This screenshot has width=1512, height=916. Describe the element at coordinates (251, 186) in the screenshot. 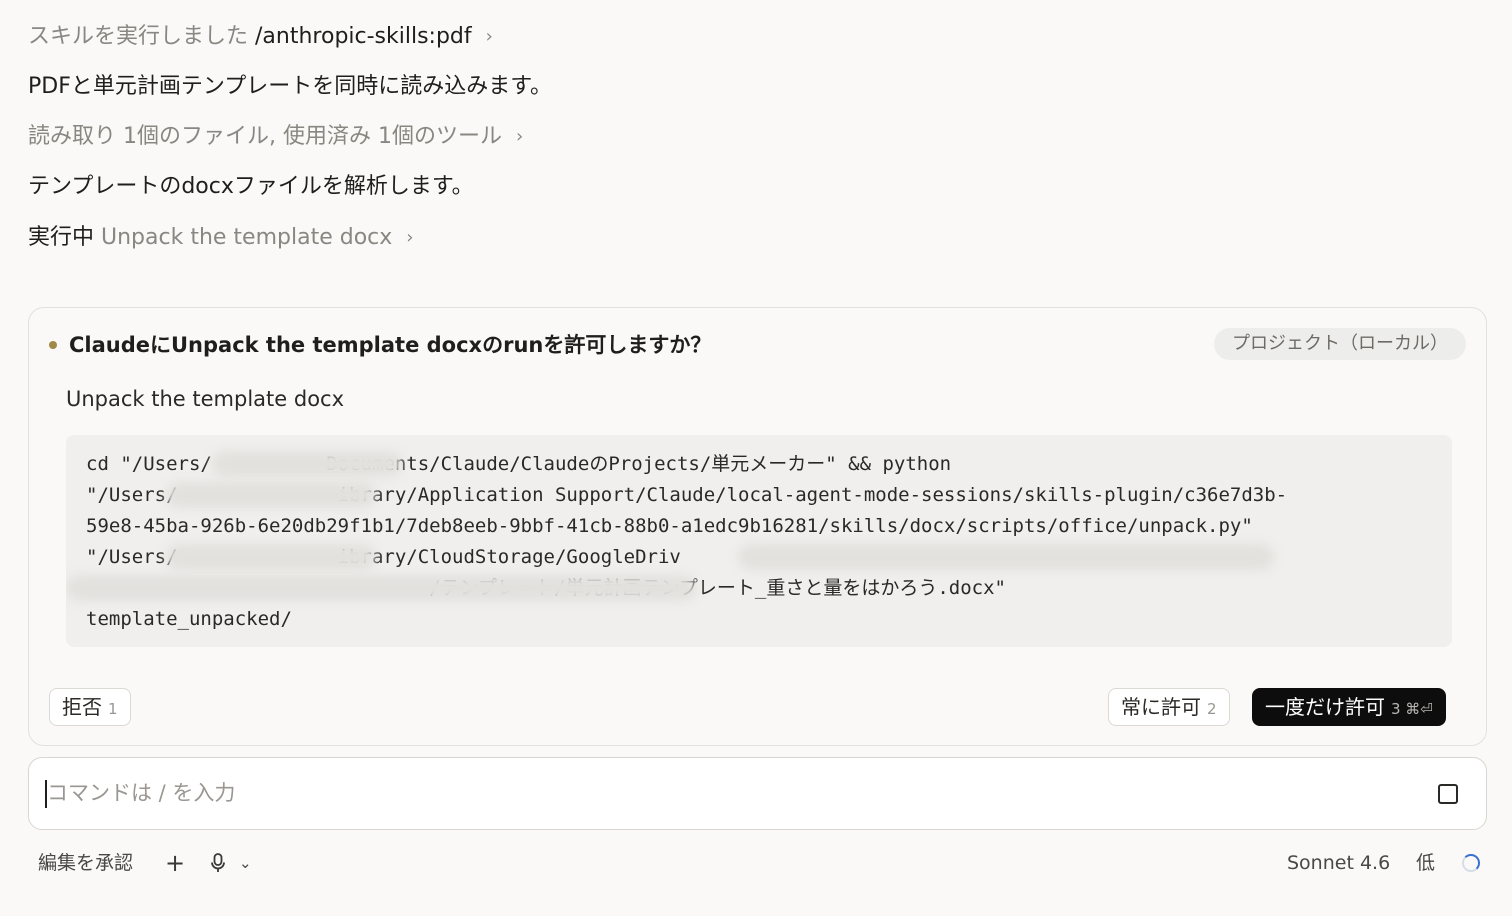

I see `assistant-message-2: テンプレートのdocxファイルを解析します。` at that location.